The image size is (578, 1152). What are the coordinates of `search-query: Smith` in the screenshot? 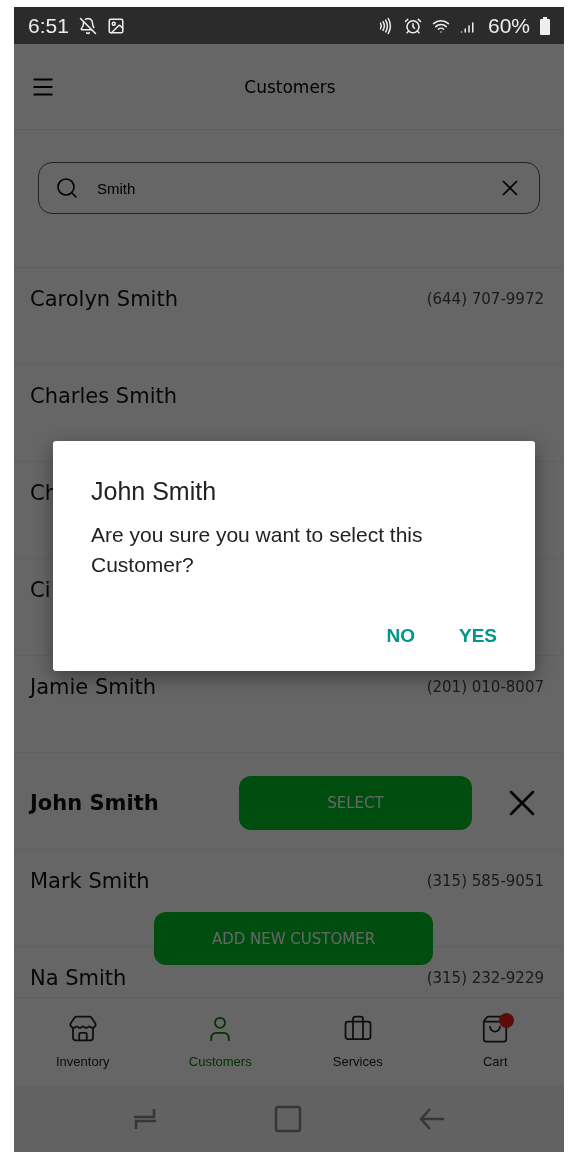 It's located at (116, 188).